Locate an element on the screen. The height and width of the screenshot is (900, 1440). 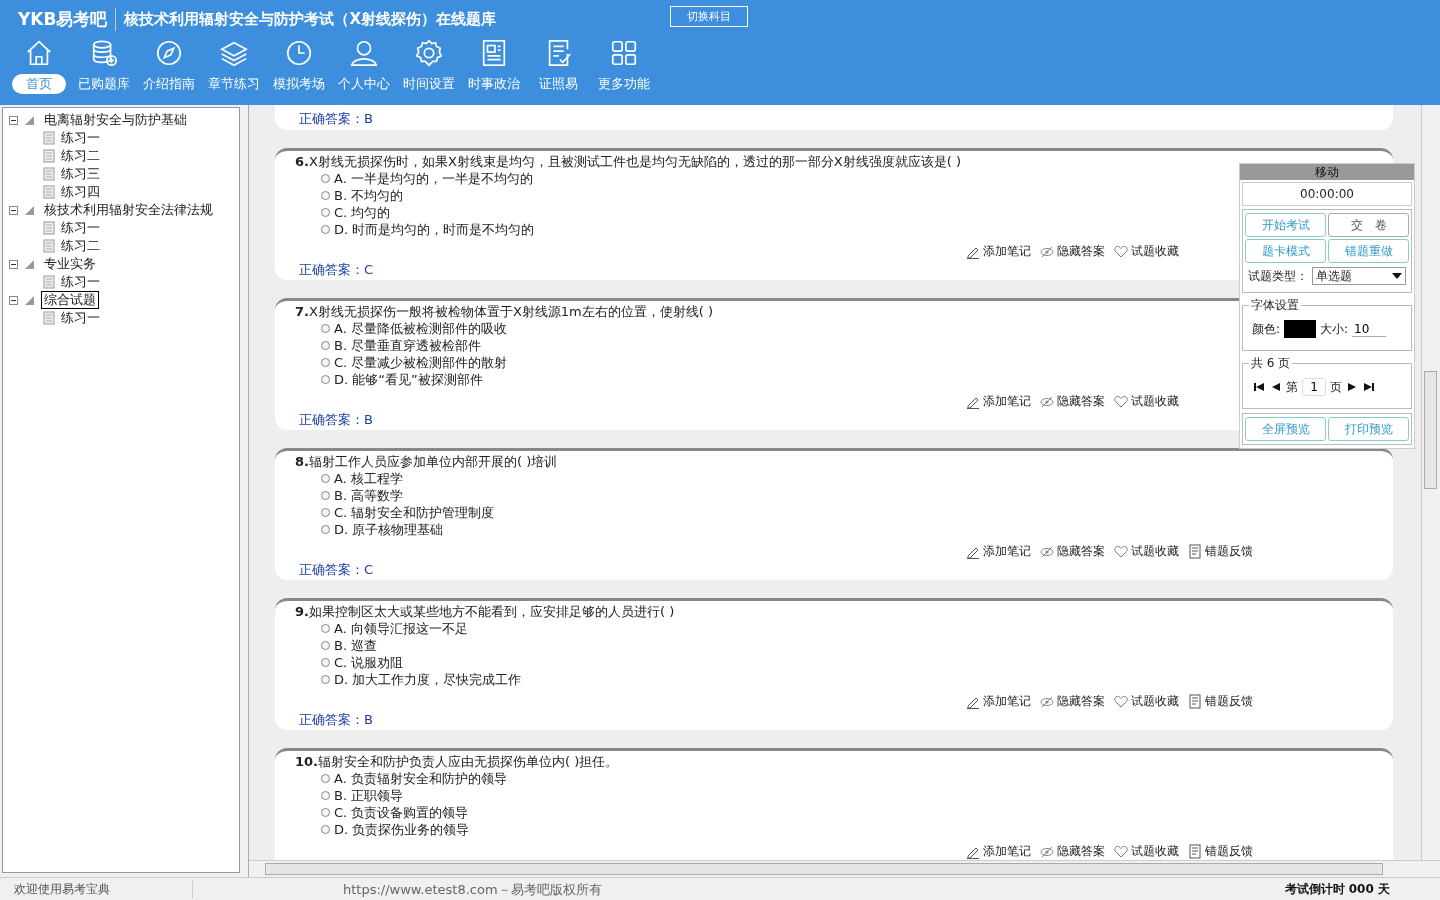
question-text: 6.X射线无损探伤时，如果X射线束是均匀，且被测试工件也是均匀无缺陷的，透过的那一部分X射线强度就应该是( ) is located at coordinates (628, 161).